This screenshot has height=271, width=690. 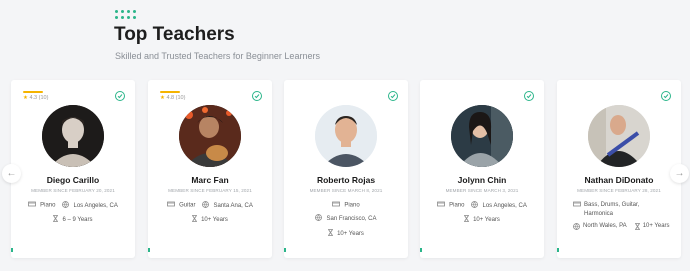 What do you see at coordinates (210, 180) in the screenshot?
I see `teacher-name: Marc Fan` at bounding box center [210, 180].